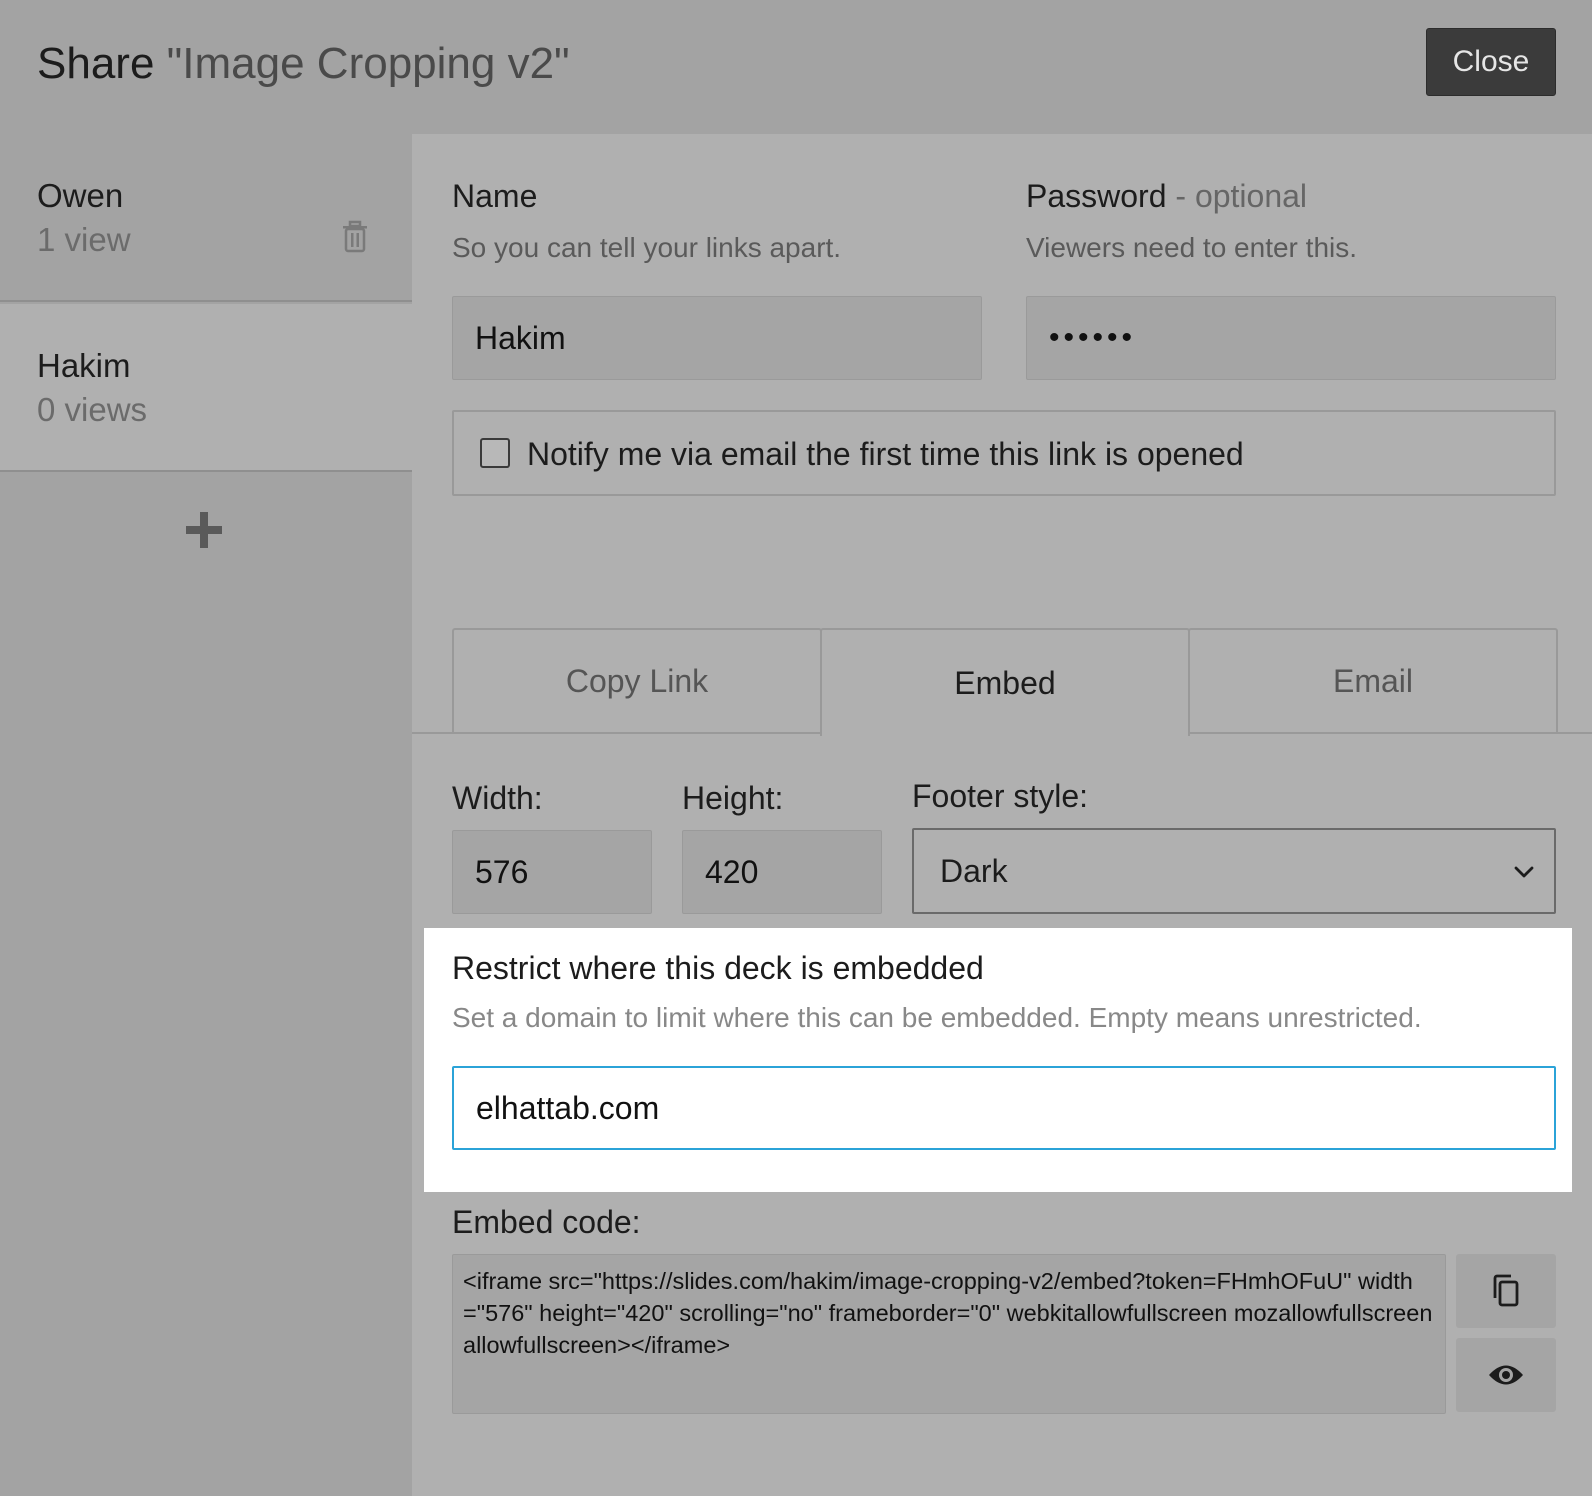  What do you see at coordinates (1234, 871) in the screenshot?
I see `footer-style-select: Dark` at bounding box center [1234, 871].